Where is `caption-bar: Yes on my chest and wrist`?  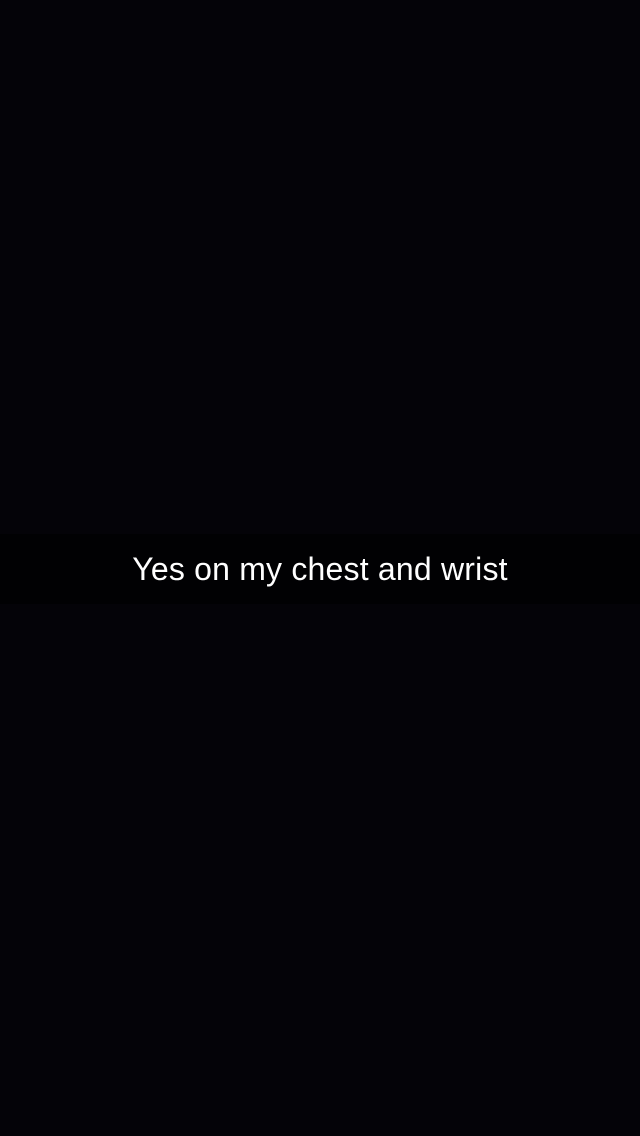
caption-bar: Yes on my chest and wrist is located at coordinates (320, 569).